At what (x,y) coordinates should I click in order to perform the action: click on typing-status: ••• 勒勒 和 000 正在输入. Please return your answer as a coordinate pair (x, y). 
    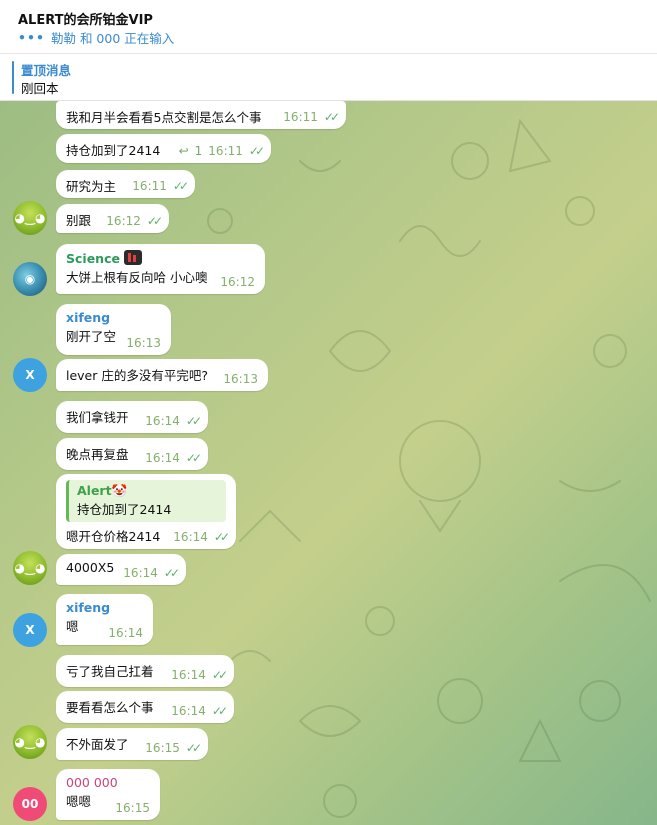
    Looking at the image, I should click on (96, 37).